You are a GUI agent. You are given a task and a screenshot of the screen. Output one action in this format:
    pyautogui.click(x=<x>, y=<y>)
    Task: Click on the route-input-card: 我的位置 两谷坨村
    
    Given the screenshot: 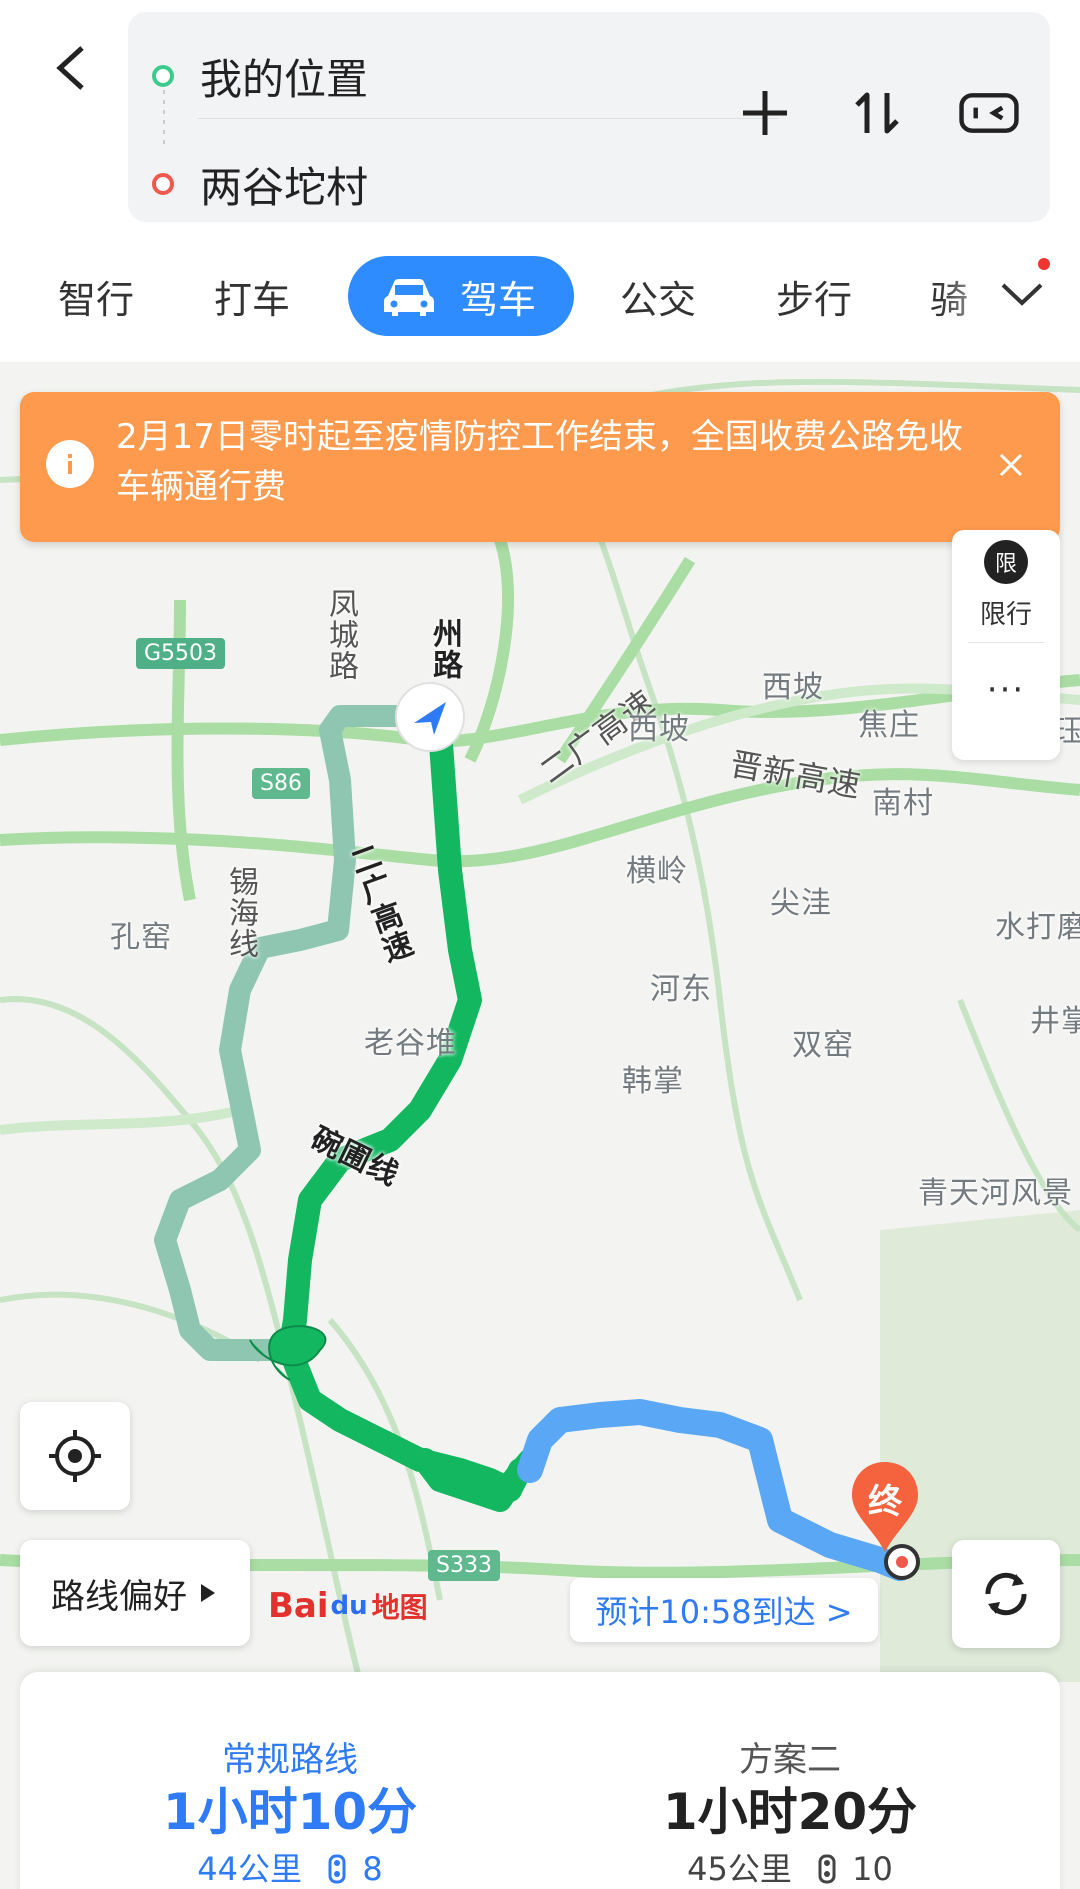 What is the action you would take?
    pyautogui.click(x=589, y=117)
    